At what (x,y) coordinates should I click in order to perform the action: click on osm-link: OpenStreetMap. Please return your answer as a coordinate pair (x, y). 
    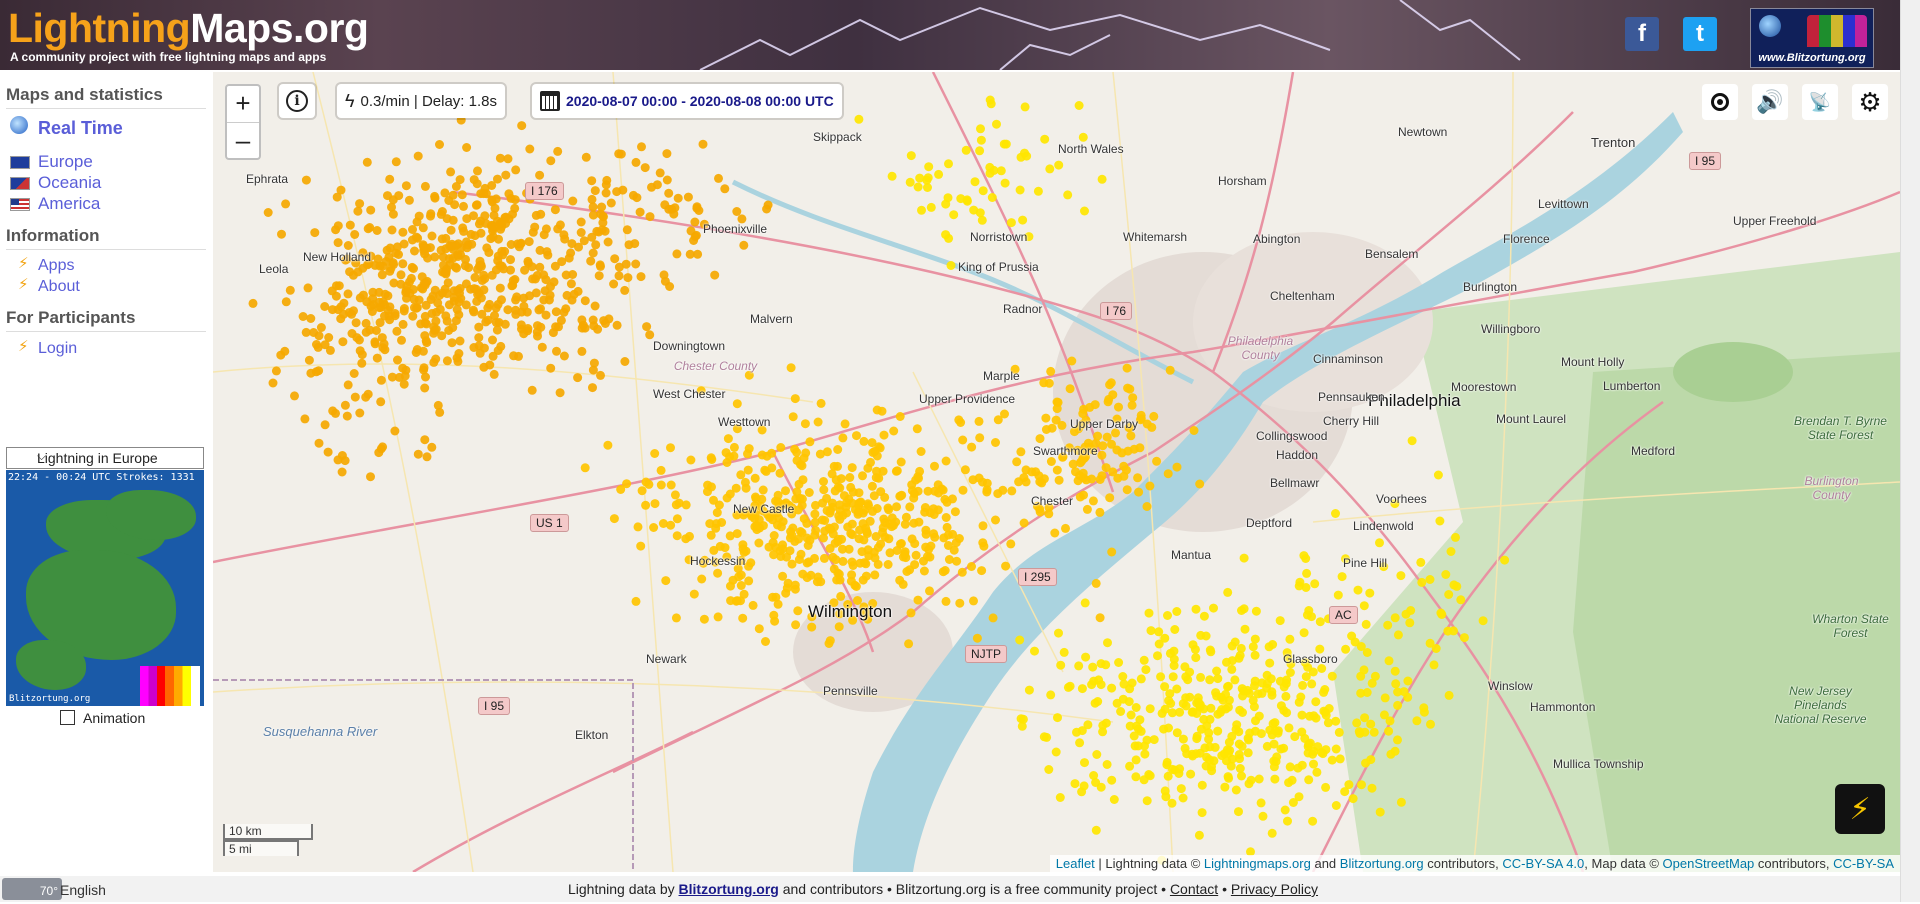
    Looking at the image, I should click on (1709, 863).